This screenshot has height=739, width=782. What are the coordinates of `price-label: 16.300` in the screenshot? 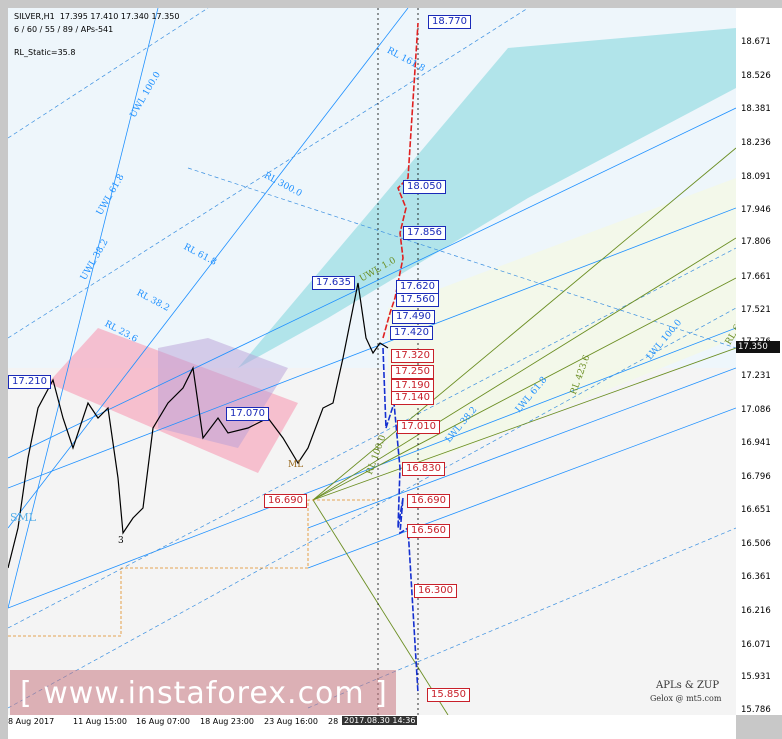 It's located at (435, 591).